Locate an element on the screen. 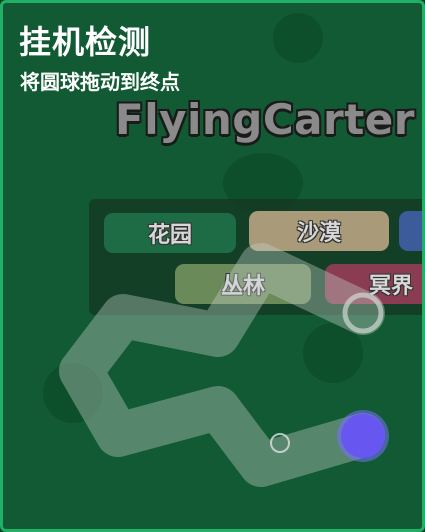 Image resolution: width=425 pixels, height=532 pixels. drag-ball-icon is located at coordinates (363, 436).